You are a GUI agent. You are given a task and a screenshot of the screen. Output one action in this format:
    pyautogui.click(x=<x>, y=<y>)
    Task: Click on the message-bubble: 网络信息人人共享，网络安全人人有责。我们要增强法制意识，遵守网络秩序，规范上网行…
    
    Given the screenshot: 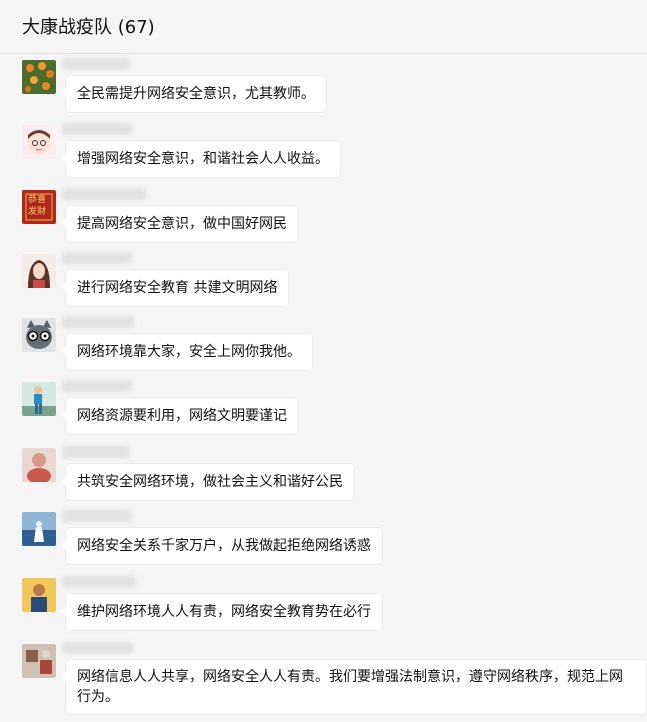 What is the action you would take?
    pyautogui.click(x=353, y=687)
    